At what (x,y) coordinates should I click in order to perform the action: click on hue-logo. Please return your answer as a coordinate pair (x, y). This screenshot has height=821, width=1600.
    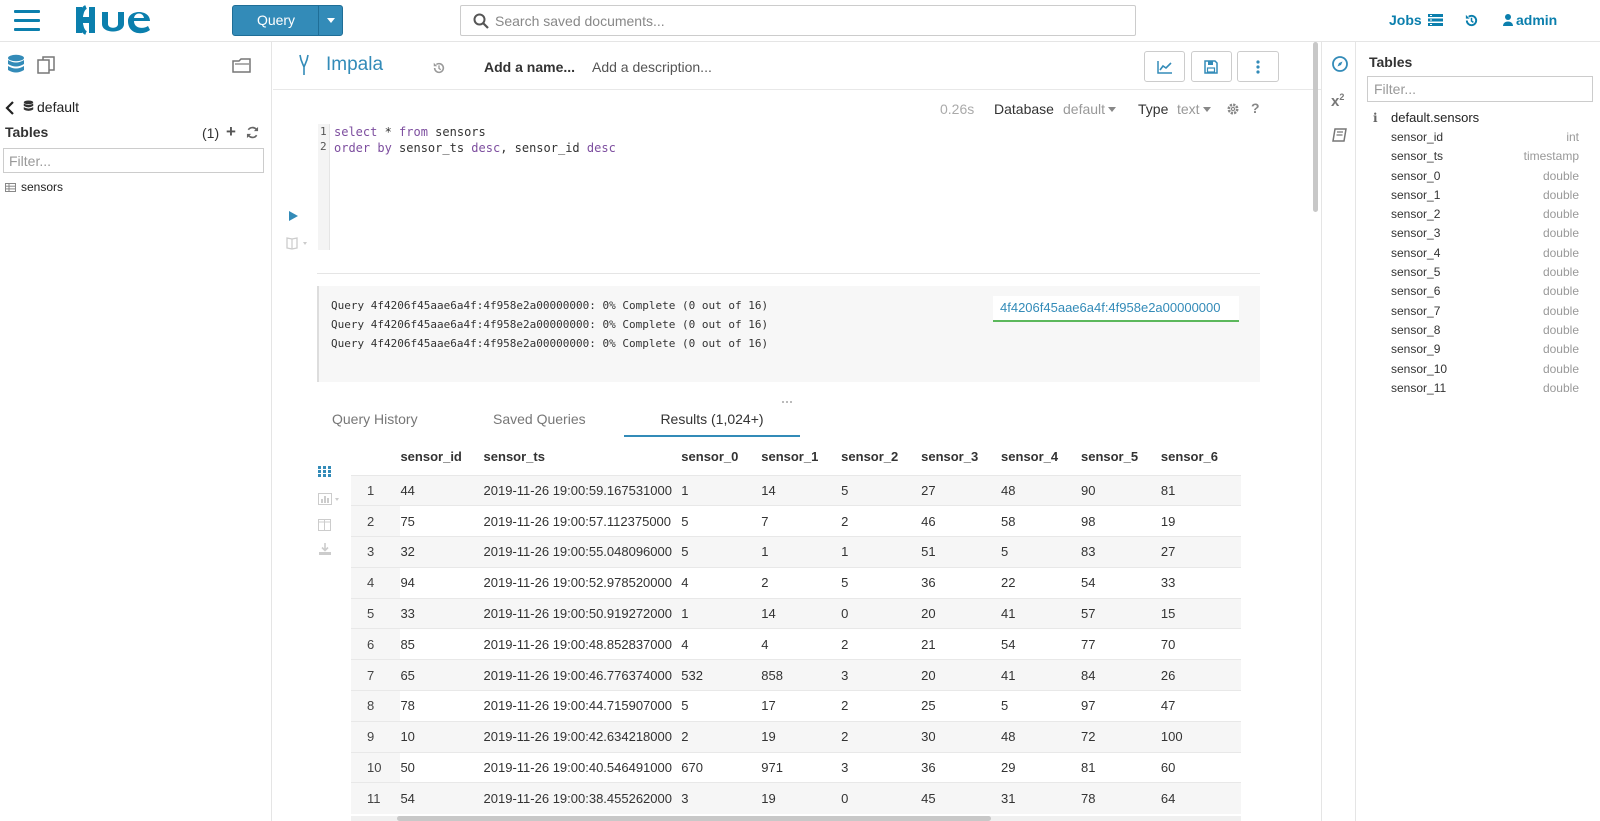
    Looking at the image, I should click on (120, 20).